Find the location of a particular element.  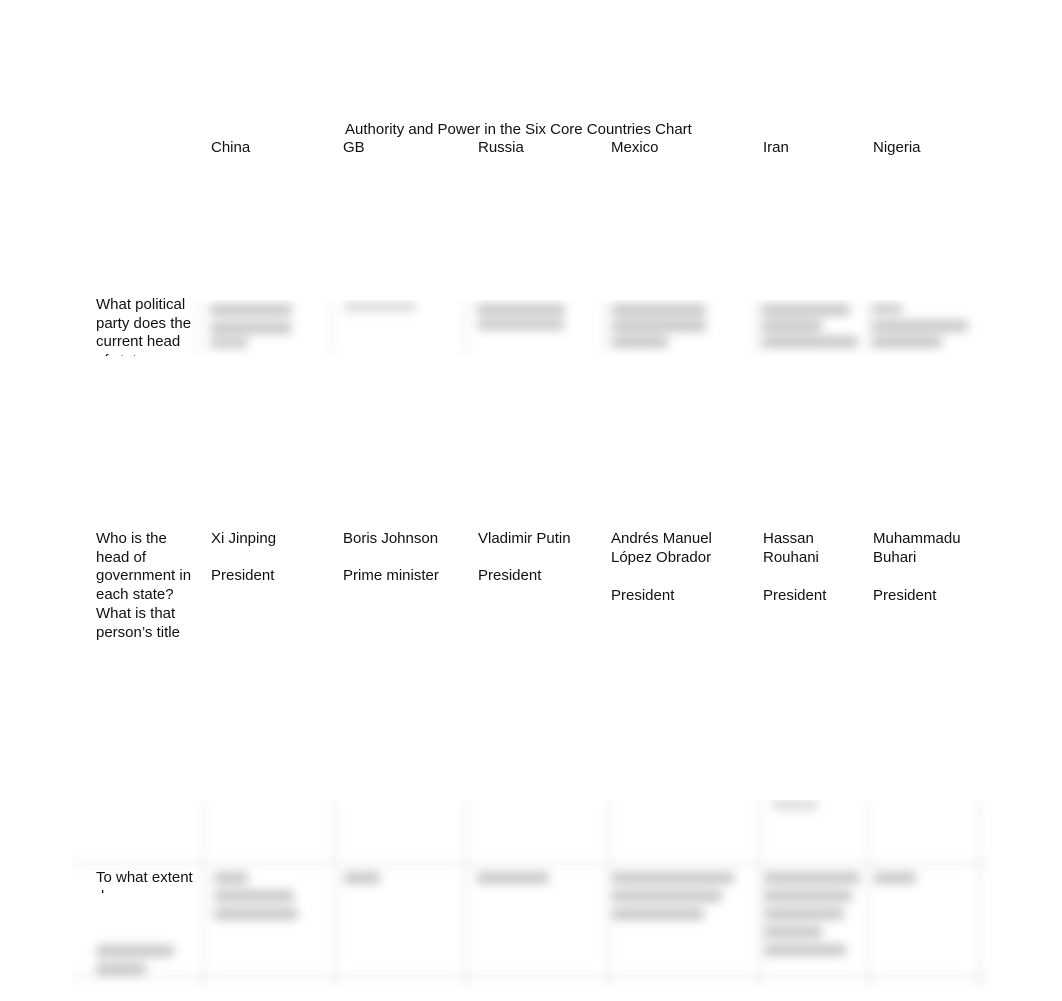

column-header-russia: Russia is located at coordinates (501, 147).